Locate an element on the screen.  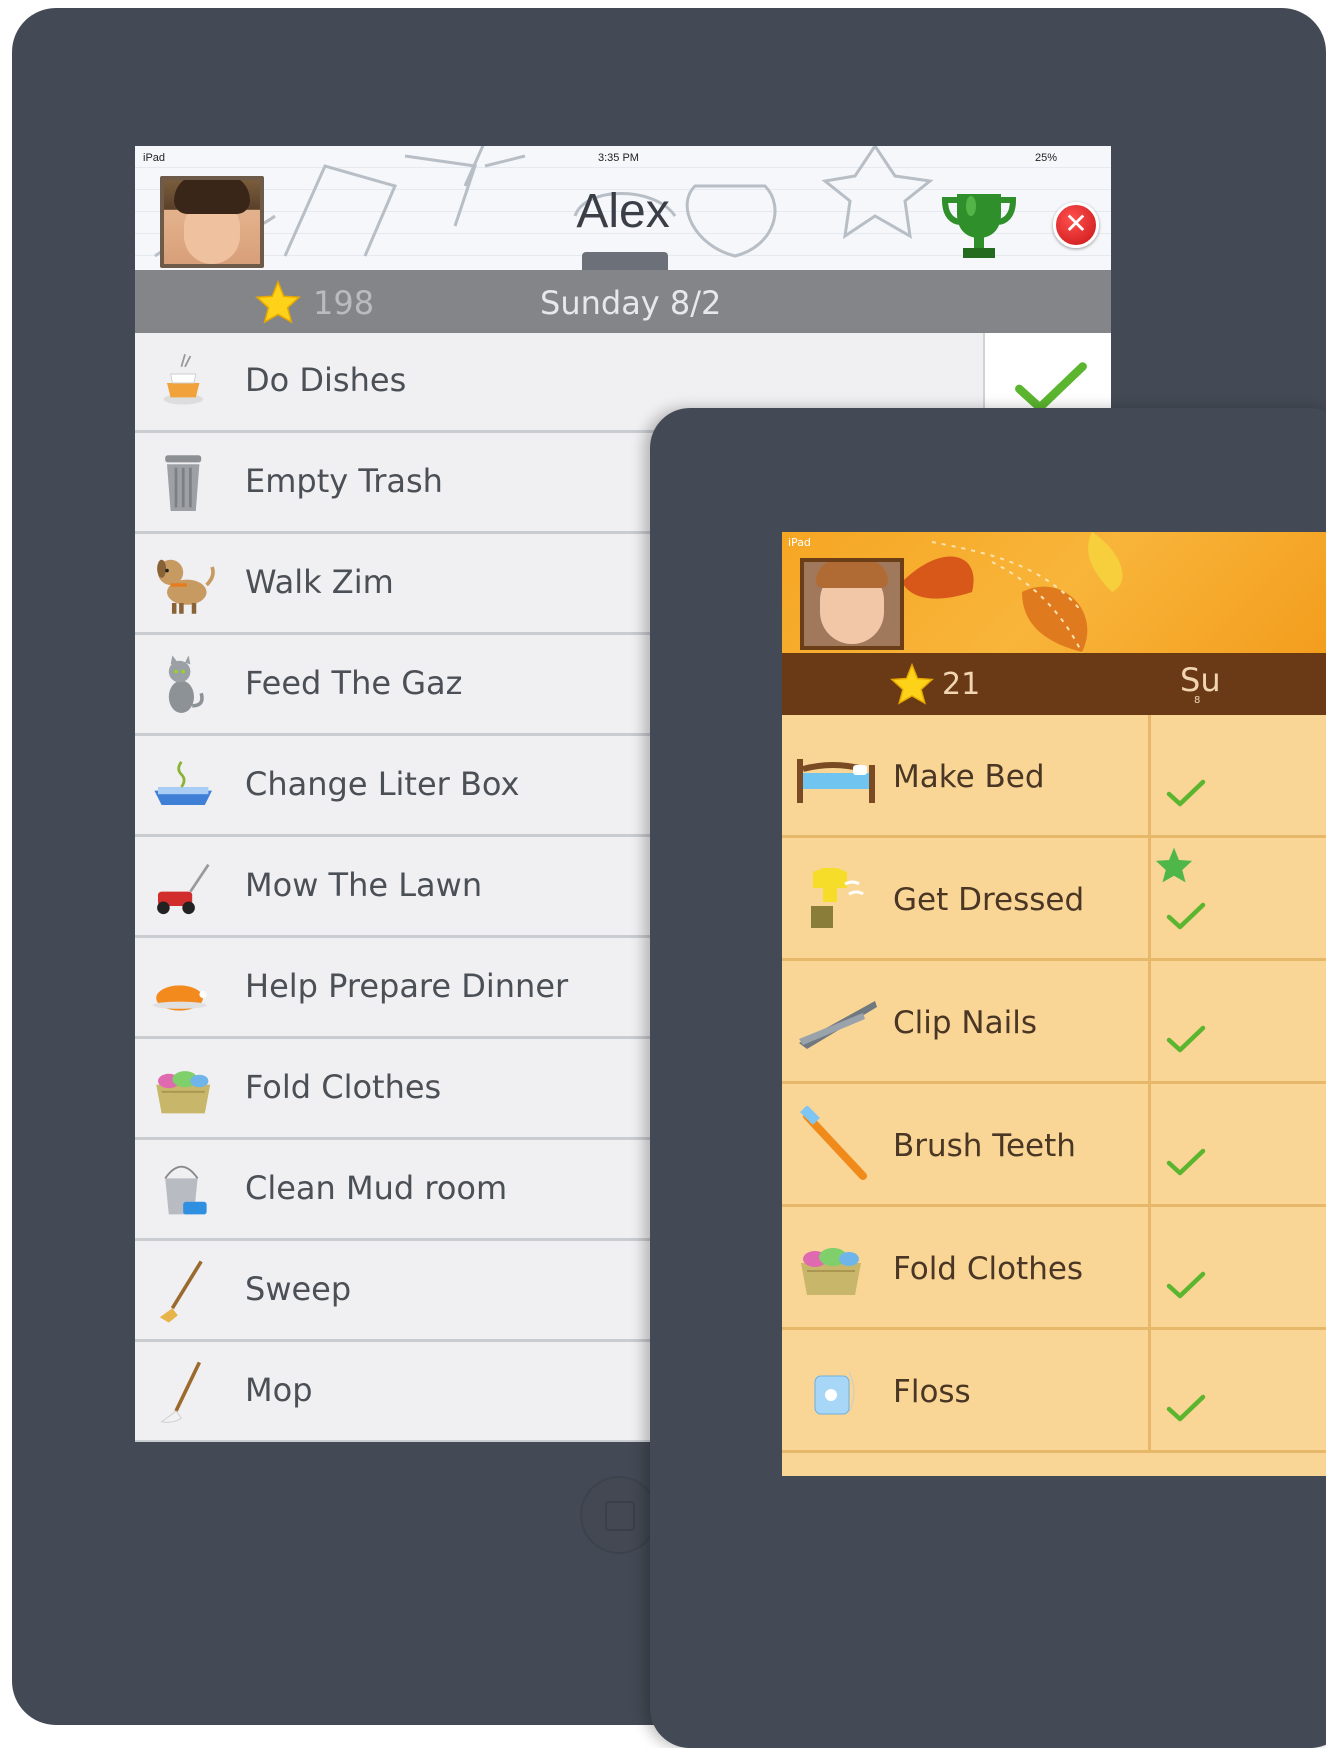
bed-icon is located at coordinates (836, 781).